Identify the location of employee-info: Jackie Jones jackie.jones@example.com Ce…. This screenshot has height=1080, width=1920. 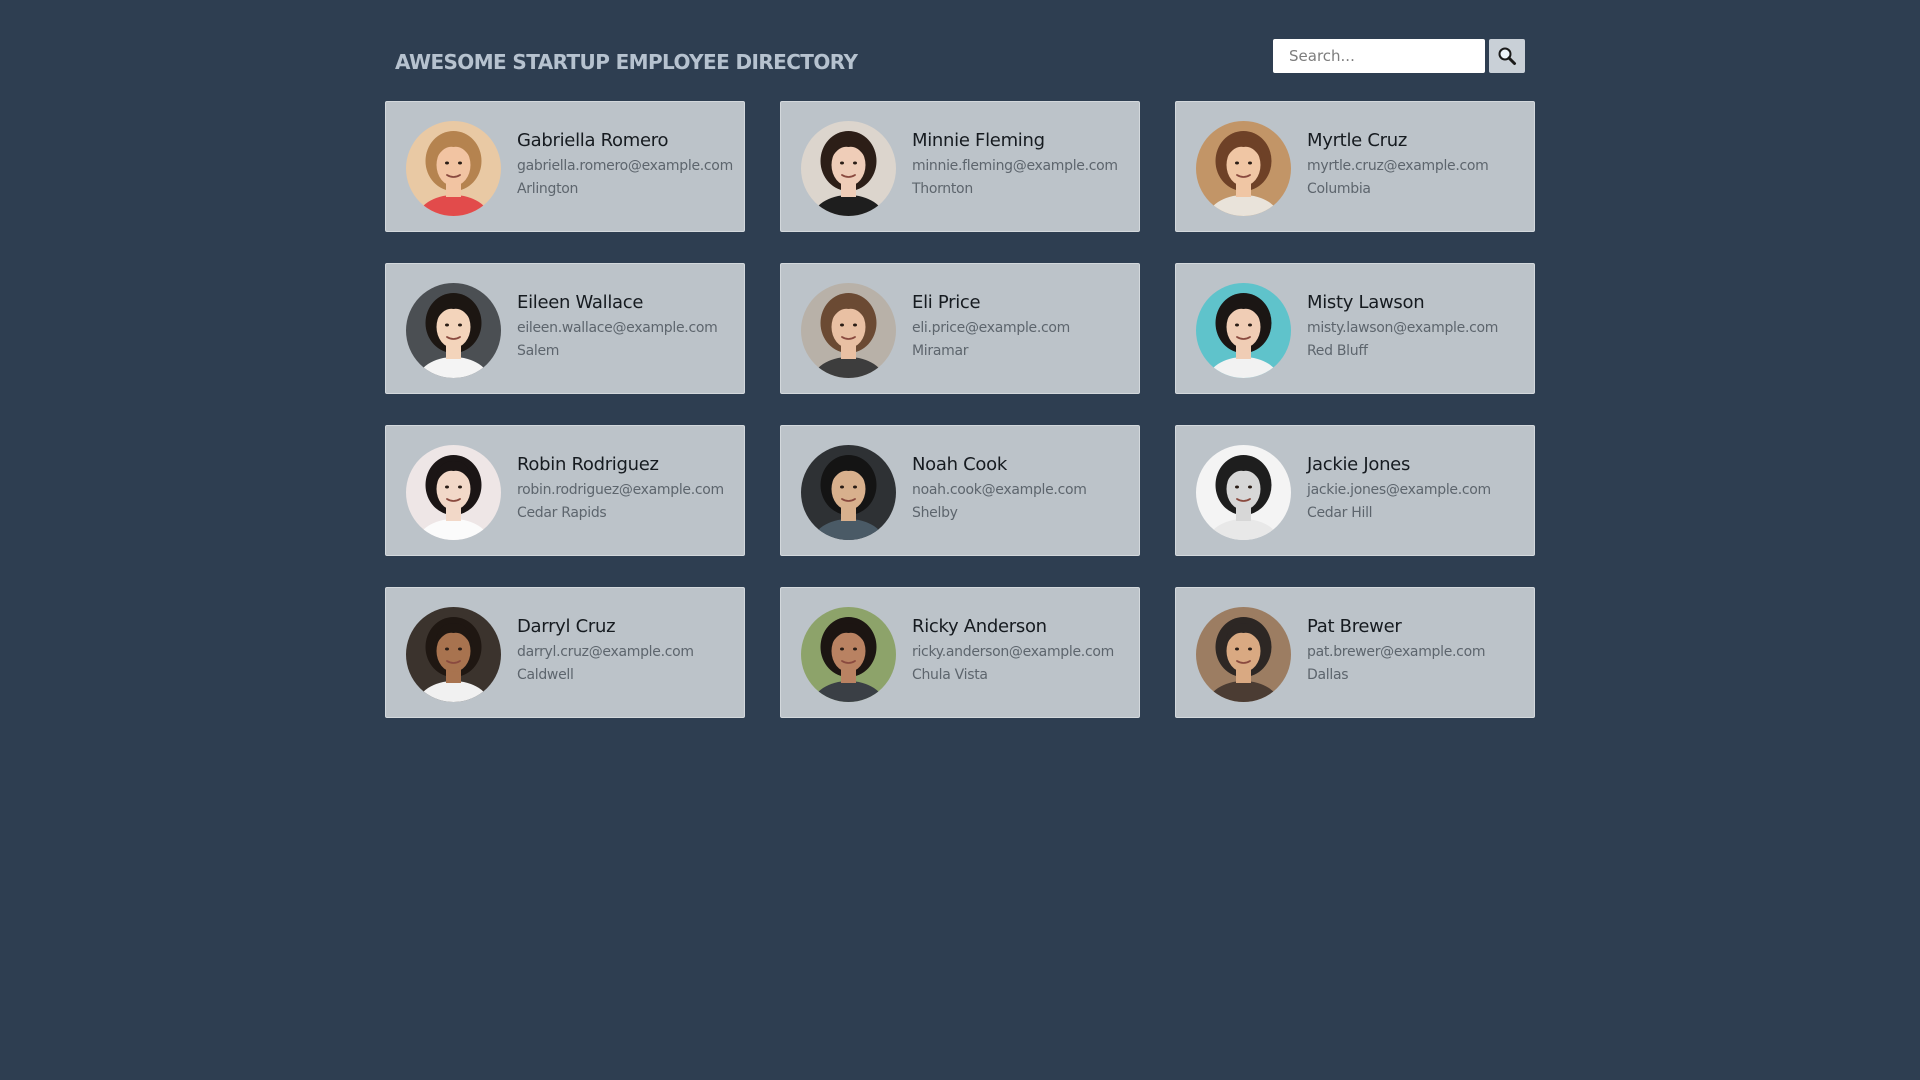
(1418, 488).